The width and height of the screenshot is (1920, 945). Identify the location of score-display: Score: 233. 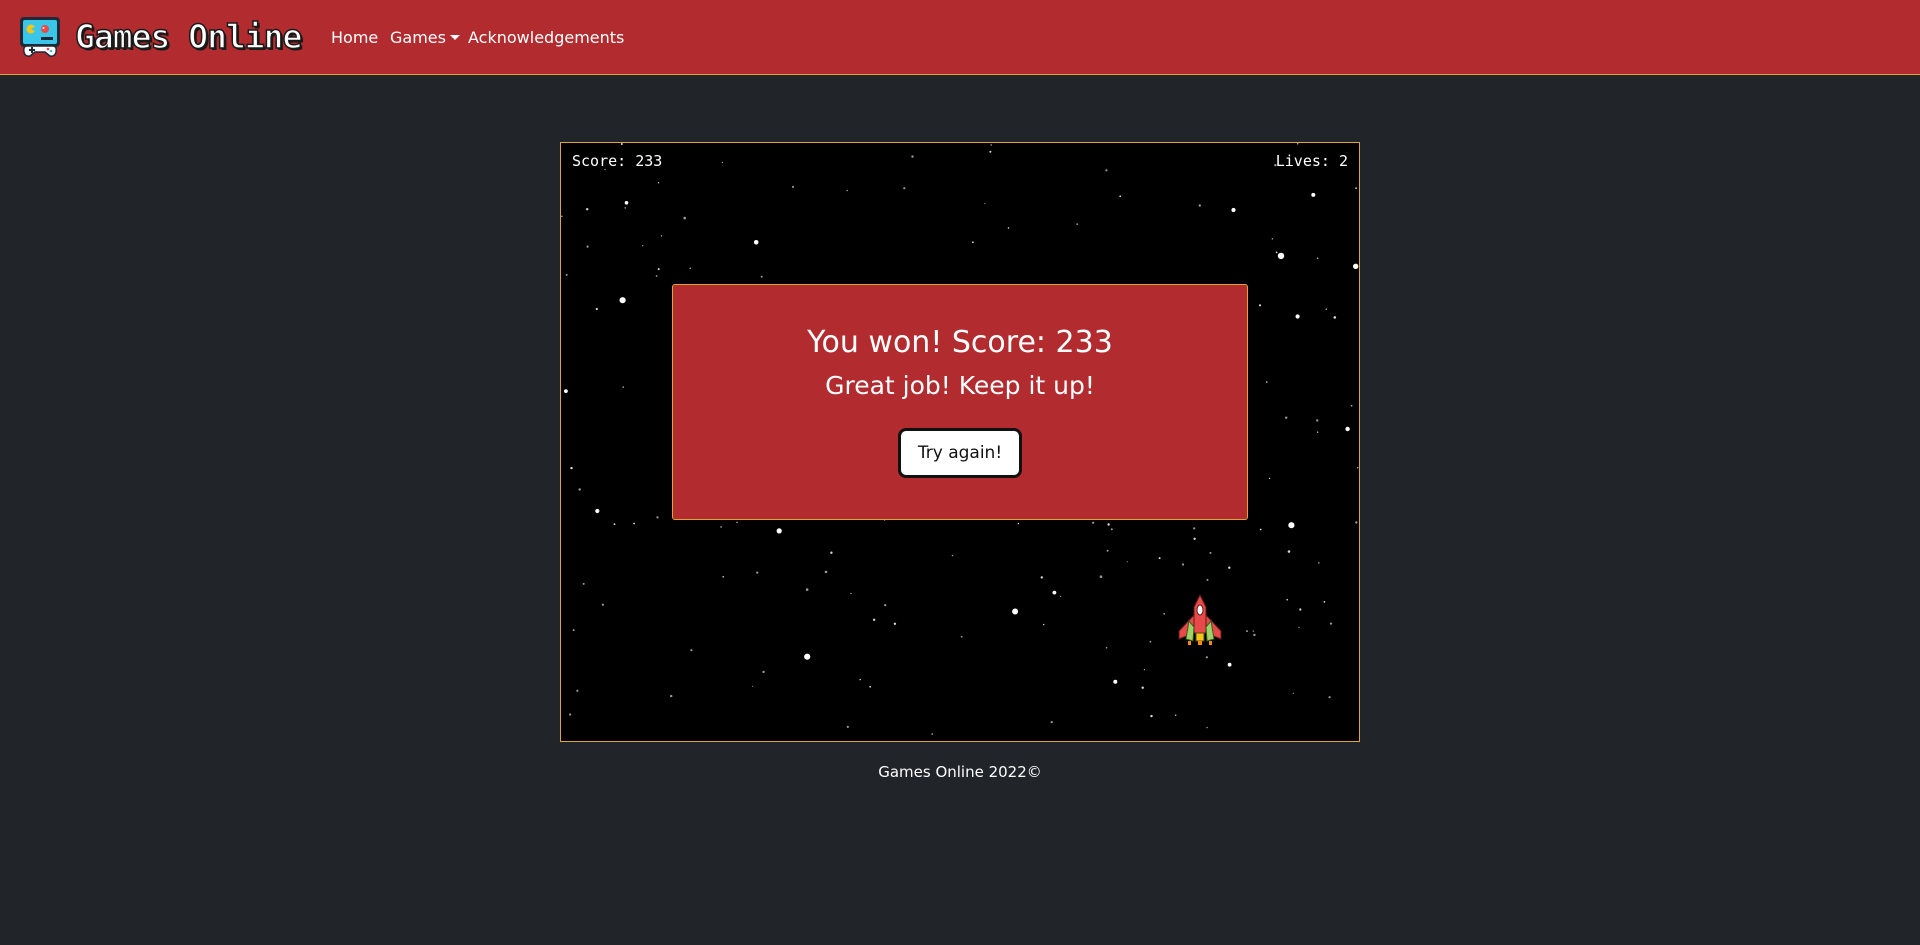
(617, 161).